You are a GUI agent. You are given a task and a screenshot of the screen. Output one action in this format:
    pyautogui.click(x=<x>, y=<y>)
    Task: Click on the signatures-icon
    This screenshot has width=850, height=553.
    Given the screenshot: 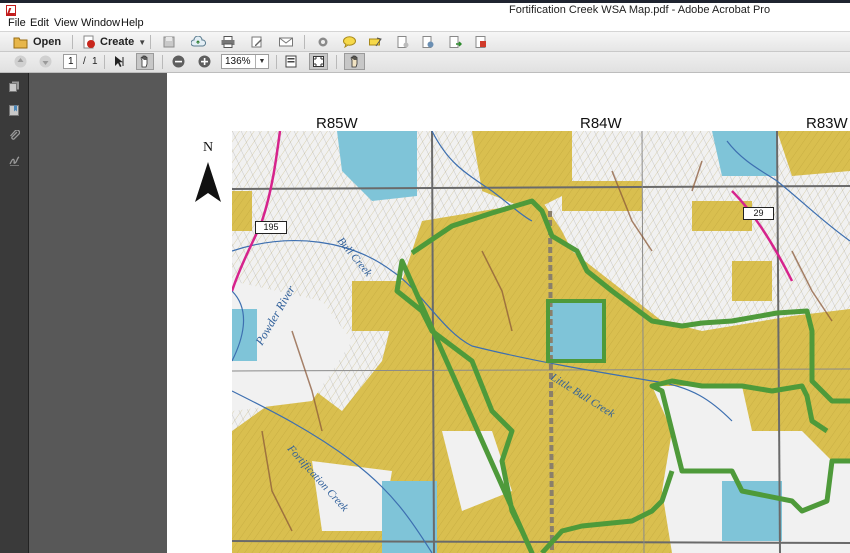 What is the action you would take?
    pyautogui.click(x=14, y=160)
    